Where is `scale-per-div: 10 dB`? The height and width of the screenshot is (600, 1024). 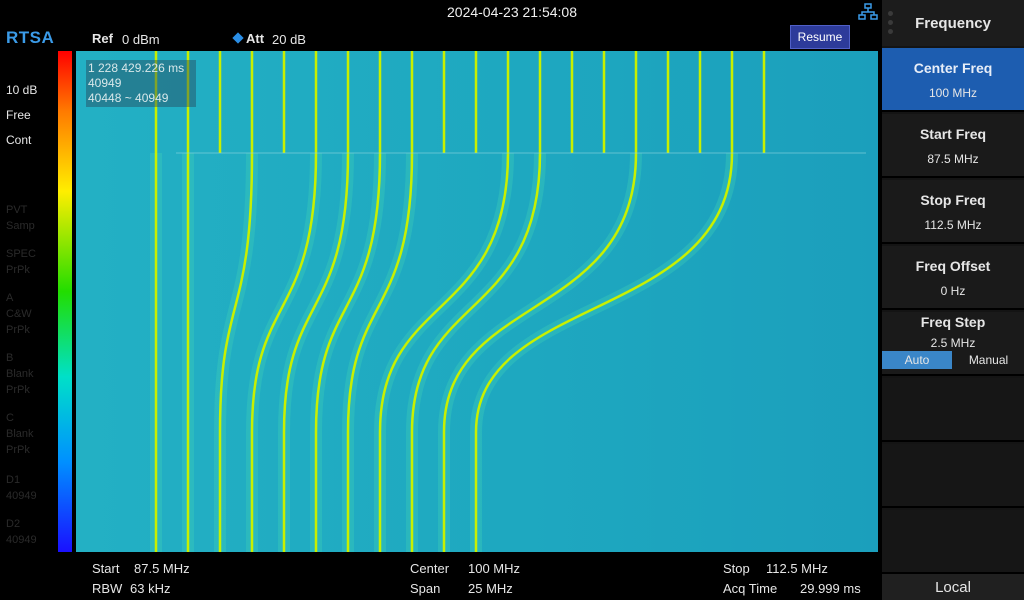 scale-per-div: 10 dB is located at coordinates (21, 90).